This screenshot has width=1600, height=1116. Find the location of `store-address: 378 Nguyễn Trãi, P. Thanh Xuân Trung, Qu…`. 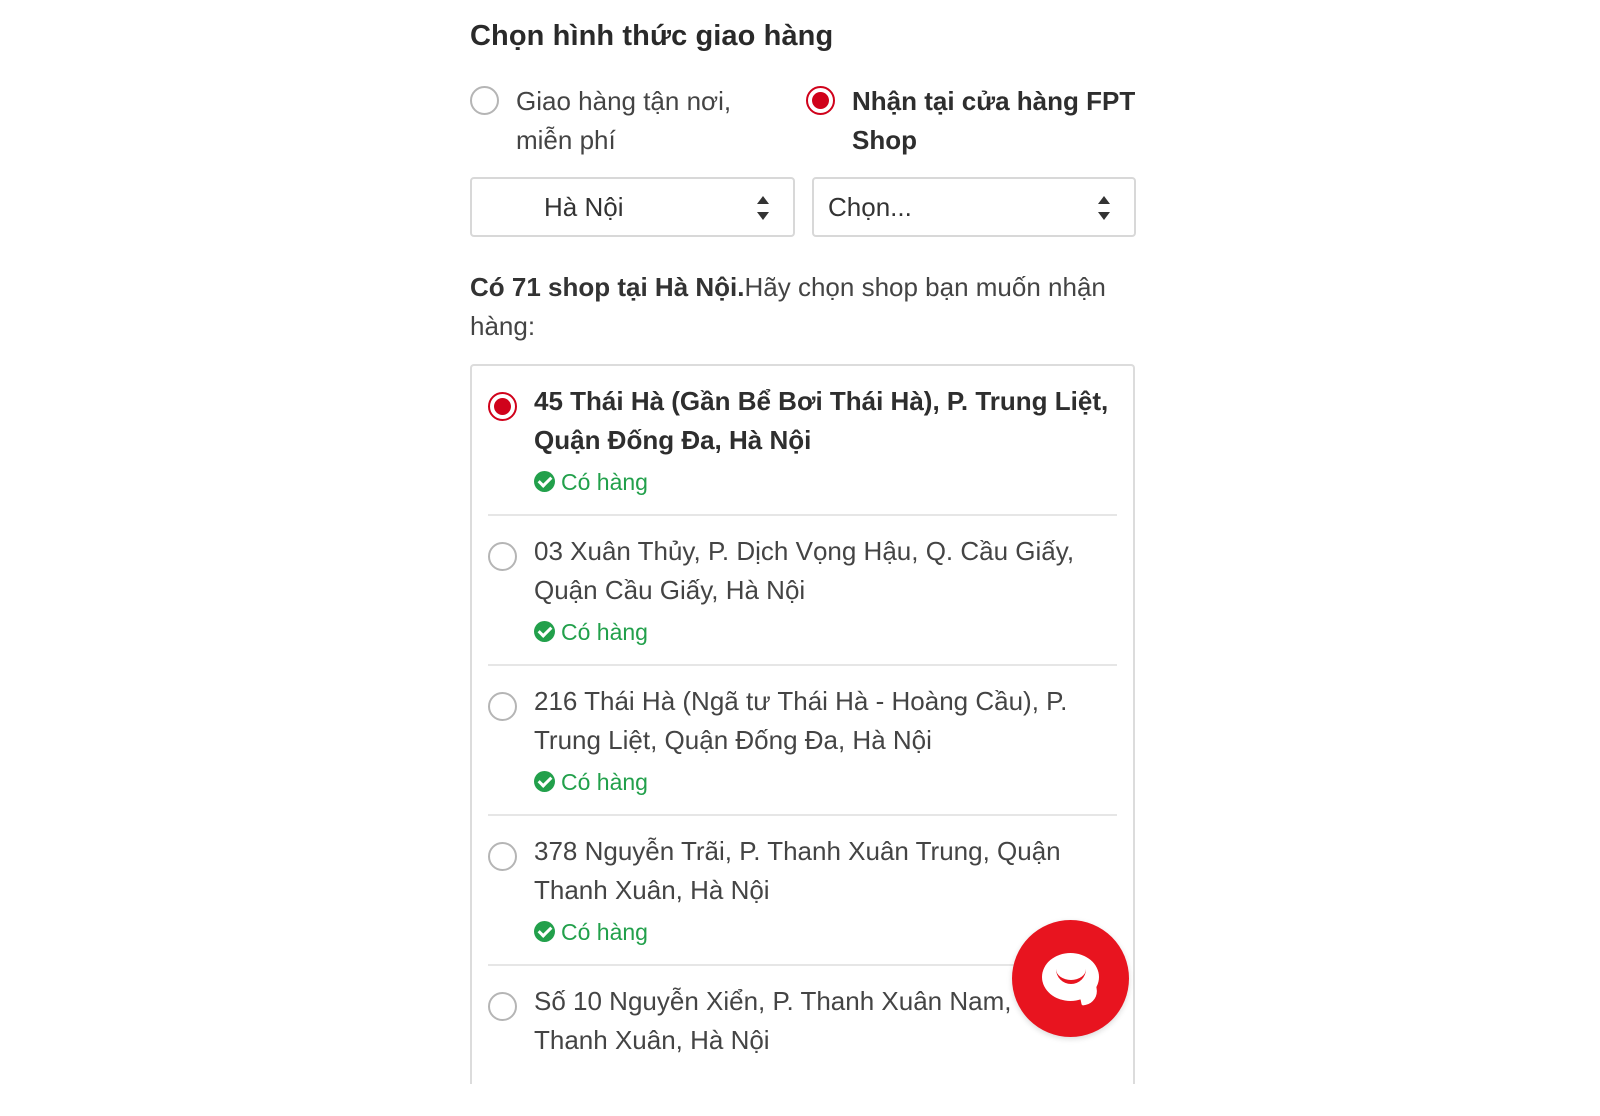

store-address: 378 Nguyễn Trãi, P. Thanh Xuân Trung, Qu… is located at coordinates (797, 870).